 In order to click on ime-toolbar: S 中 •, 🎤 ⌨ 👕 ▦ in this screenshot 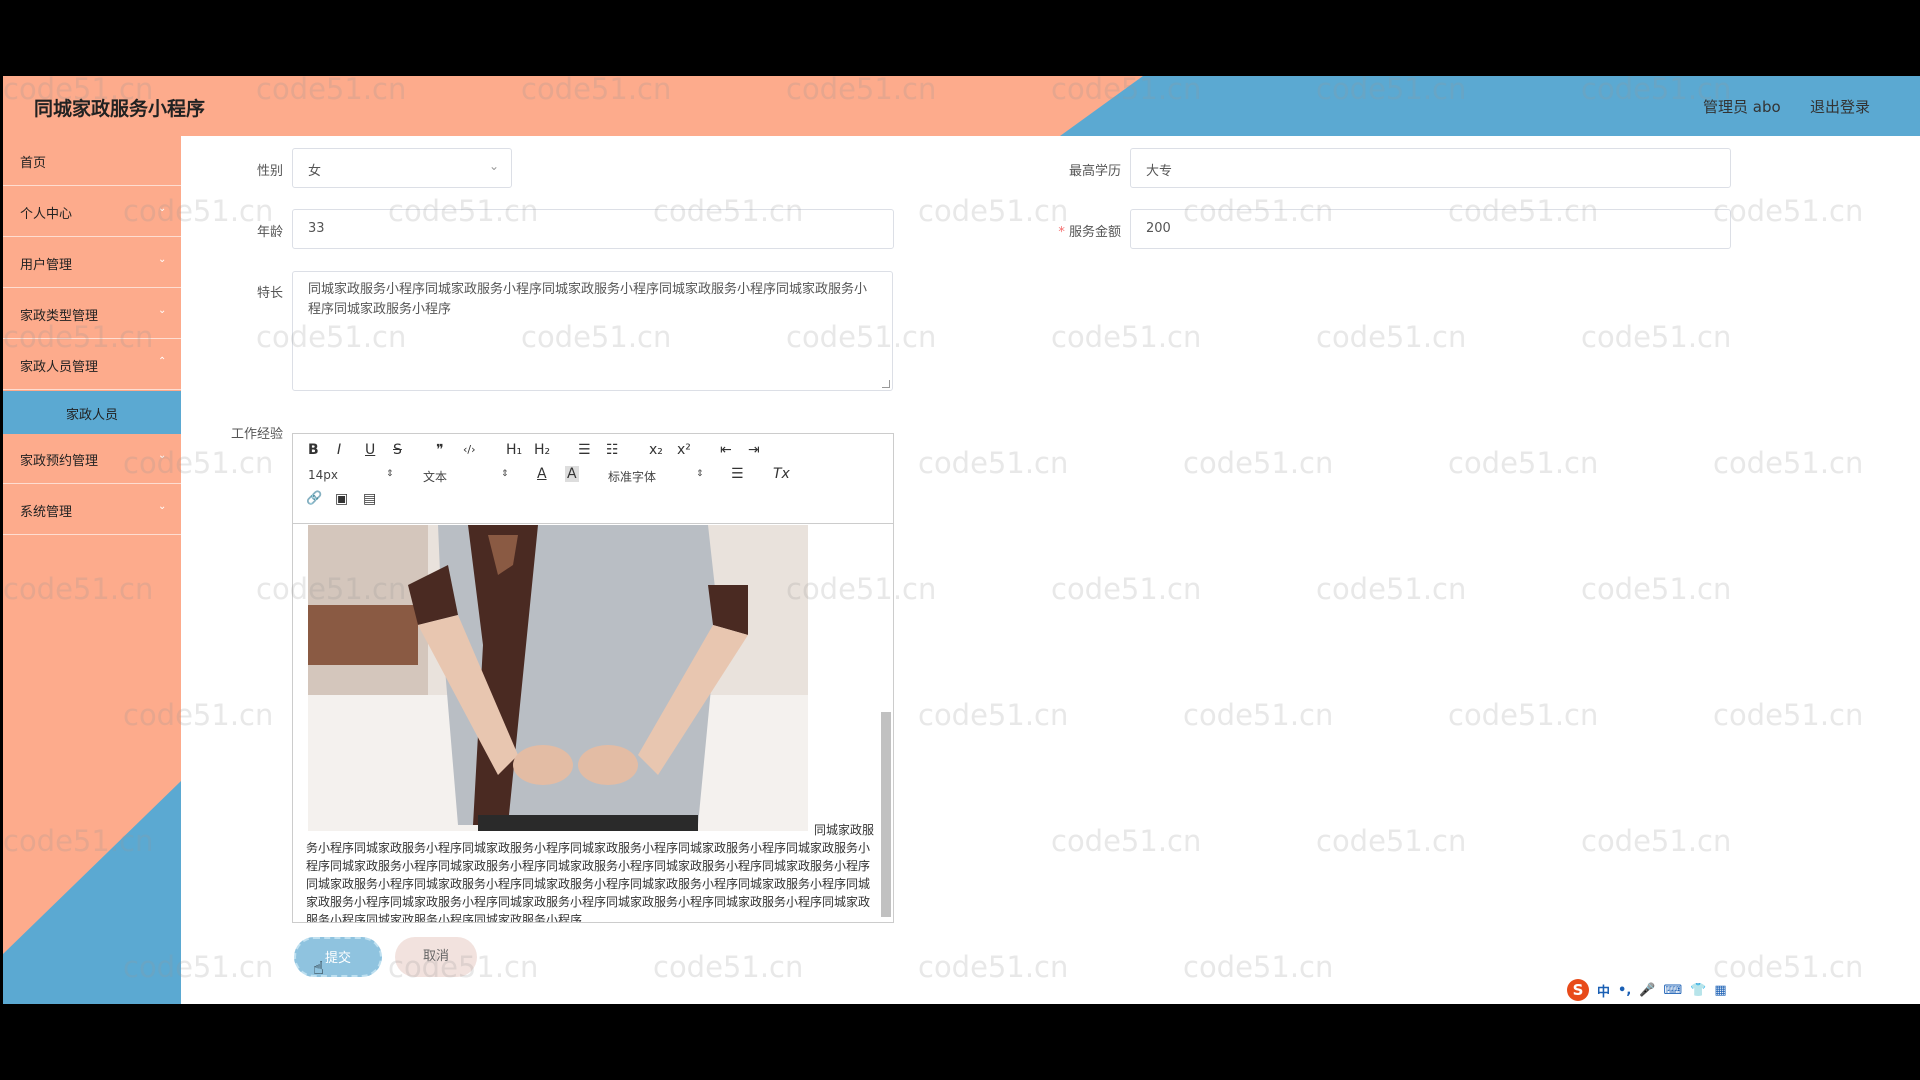, I will do `click(1653, 990)`.